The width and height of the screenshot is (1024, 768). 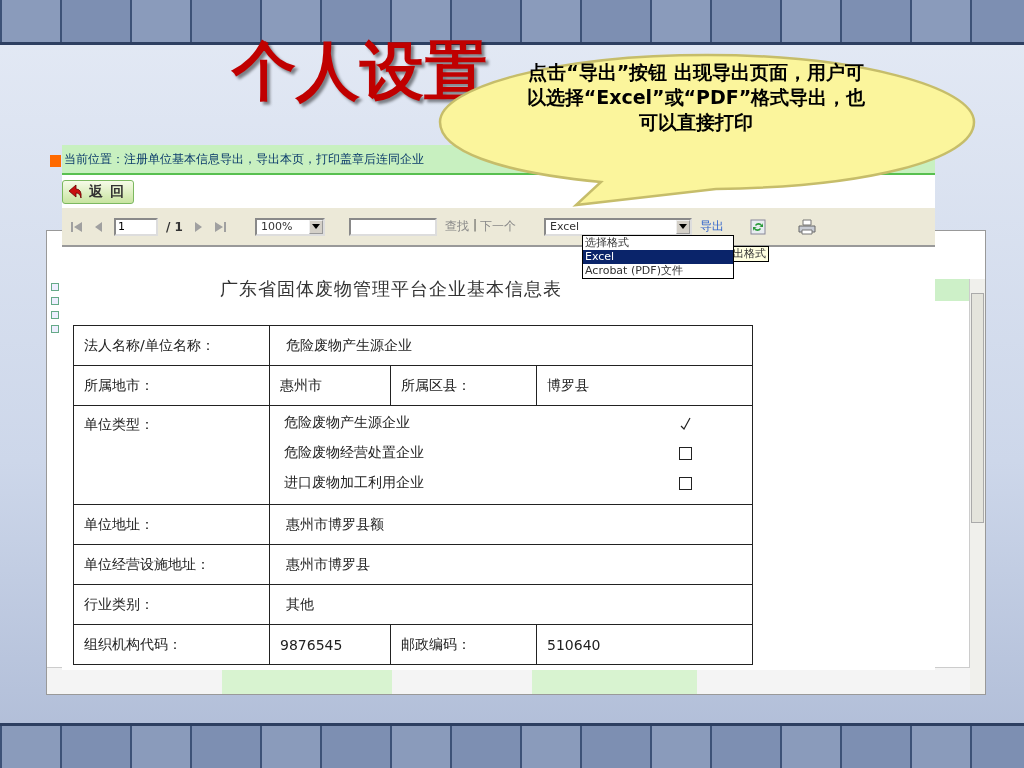 What do you see at coordinates (171, 604) in the screenshot?
I see `table-cell: 行业类别：` at bounding box center [171, 604].